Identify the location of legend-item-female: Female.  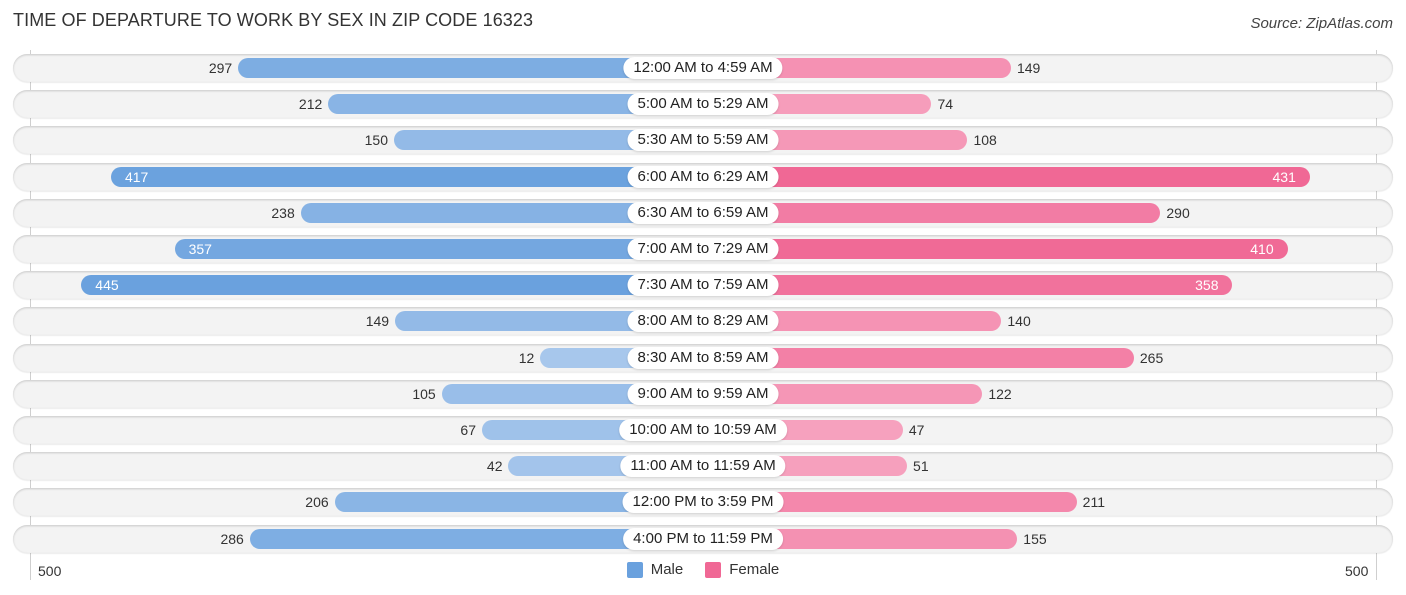
(742, 569).